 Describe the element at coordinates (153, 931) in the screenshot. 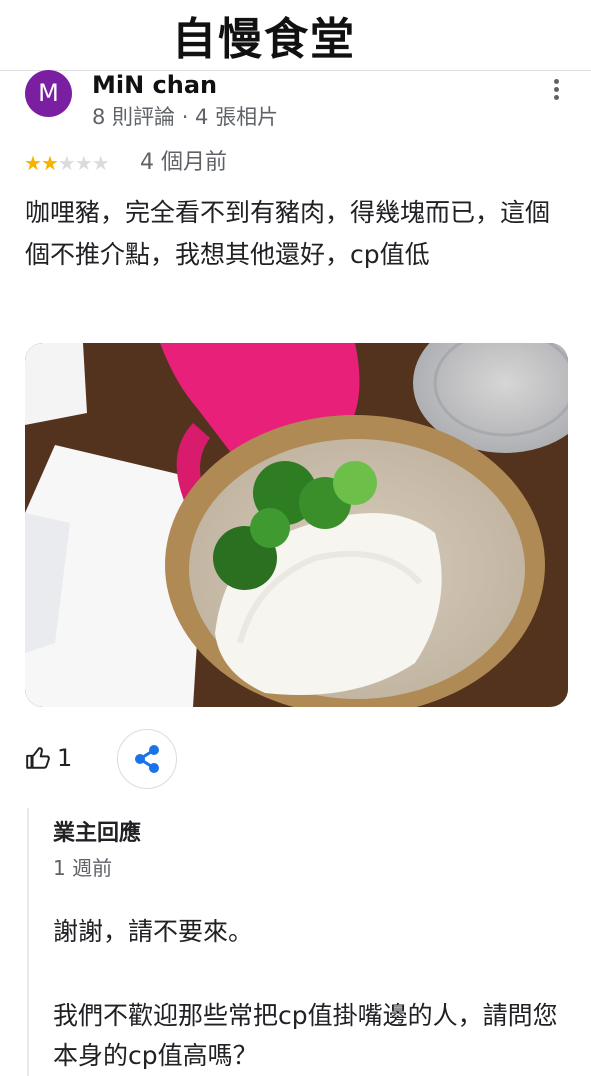

I see `owner-reply-line1: 謝謝，請不要來。` at that location.